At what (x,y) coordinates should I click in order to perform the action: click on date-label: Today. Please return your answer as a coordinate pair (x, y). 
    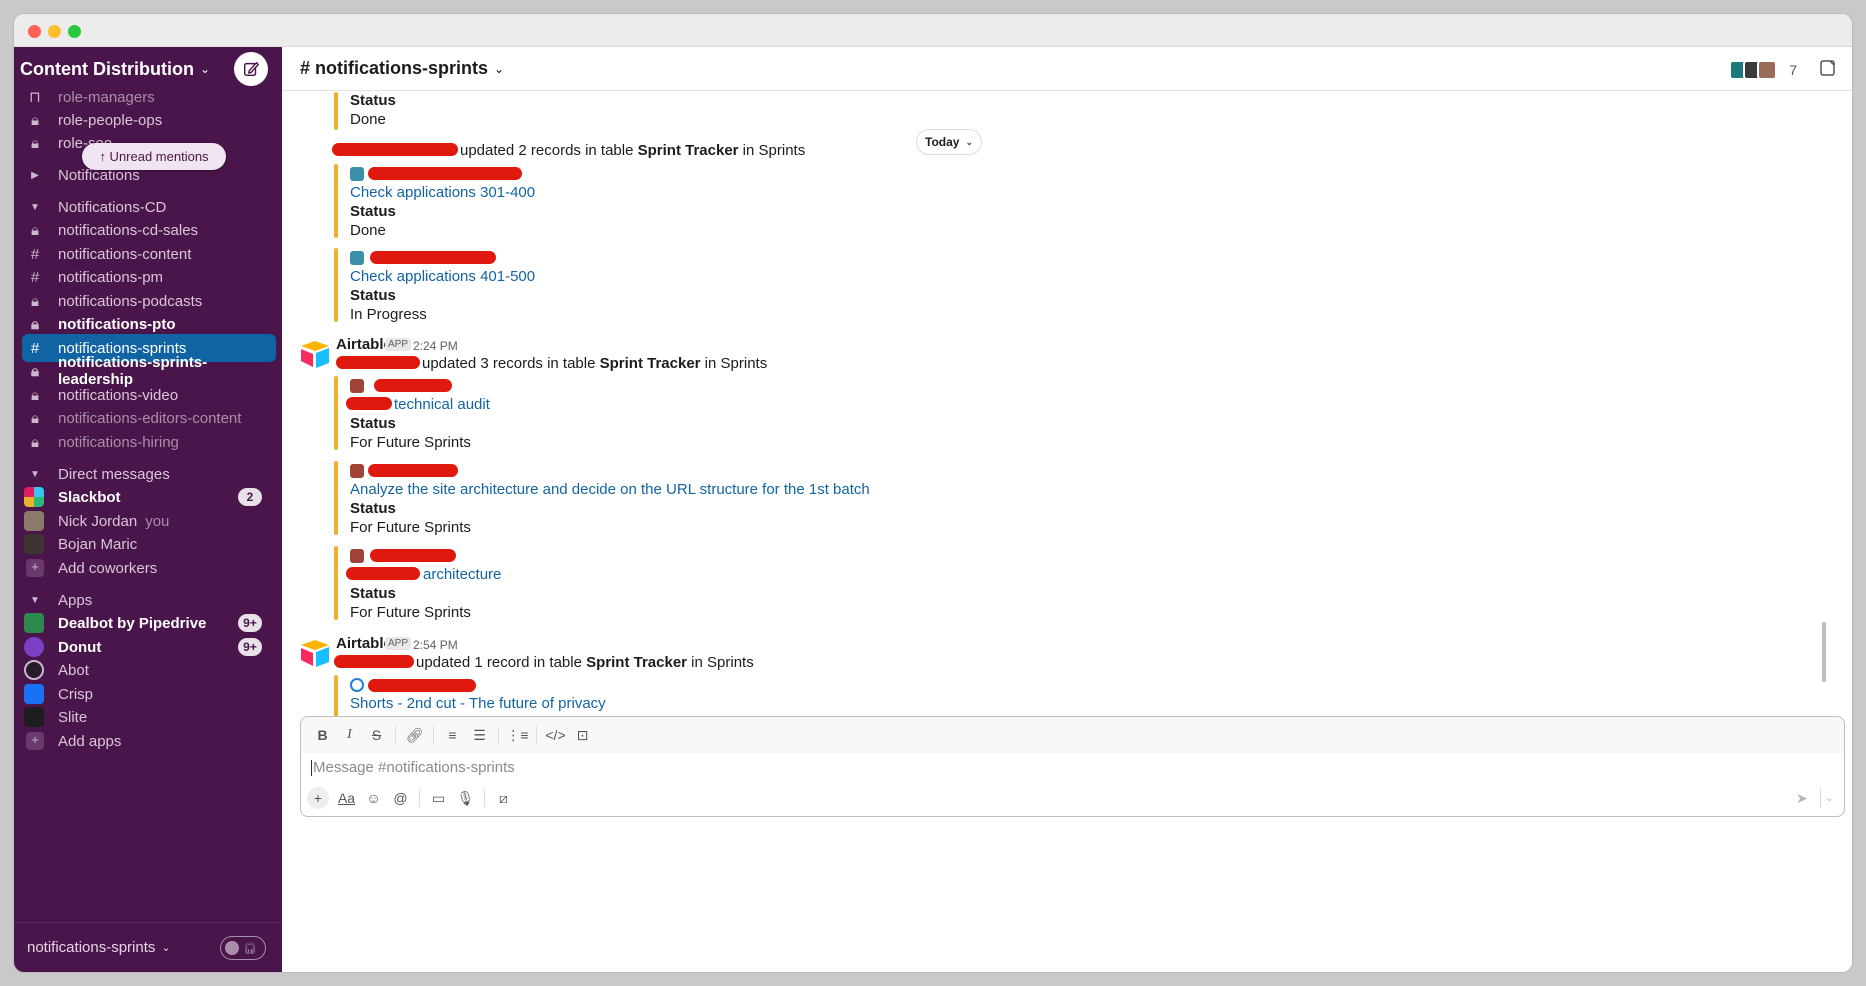
    Looking at the image, I should click on (942, 142).